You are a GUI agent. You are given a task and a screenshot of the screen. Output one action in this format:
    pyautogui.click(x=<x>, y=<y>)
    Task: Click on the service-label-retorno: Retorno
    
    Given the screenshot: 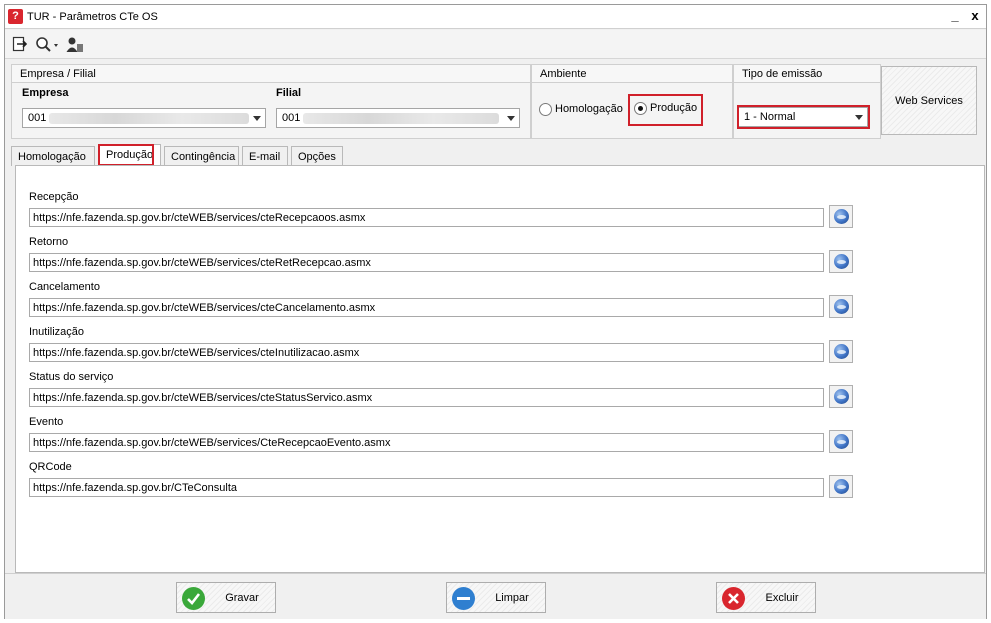 What is the action you would take?
    pyautogui.click(x=49, y=242)
    